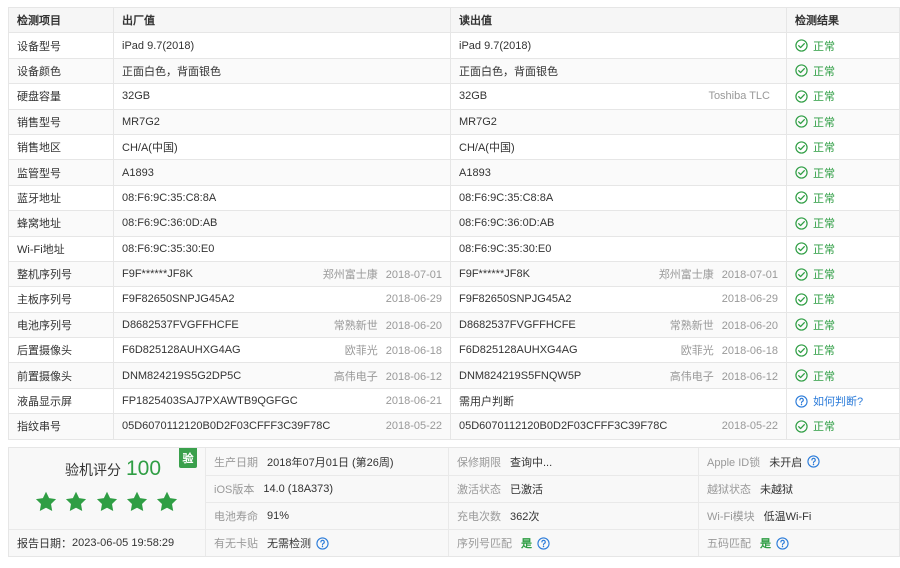 The width and height of the screenshot is (900, 568). Describe the element at coordinates (326, 515) in the screenshot. I see `info-battery-life: 电池寿命 91%` at that location.